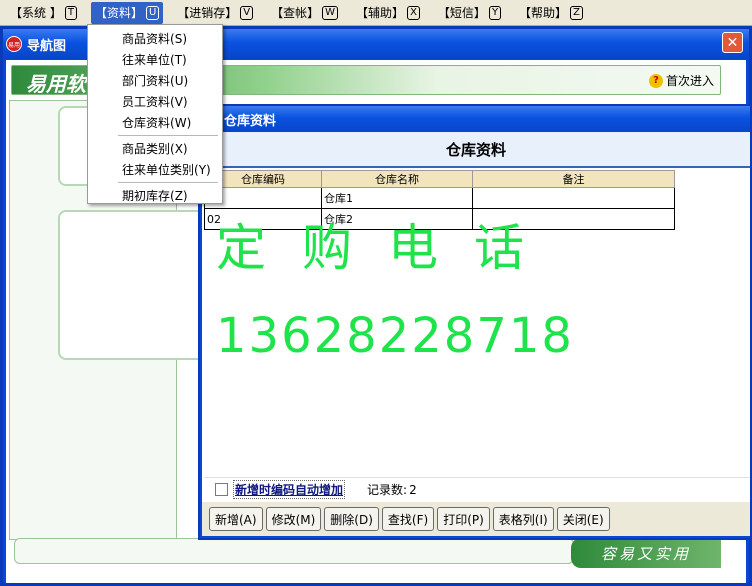  What do you see at coordinates (14, 44) in the screenshot?
I see `app-logo-icon: 易用` at bounding box center [14, 44].